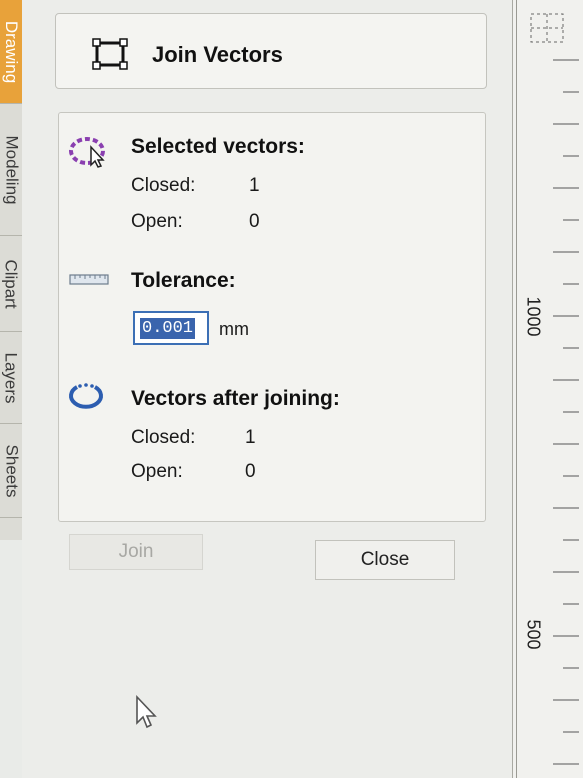 Image resolution: width=583 pixels, height=778 pixels. Describe the element at coordinates (250, 471) in the screenshot. I see `after-open-value: 0` at that location.